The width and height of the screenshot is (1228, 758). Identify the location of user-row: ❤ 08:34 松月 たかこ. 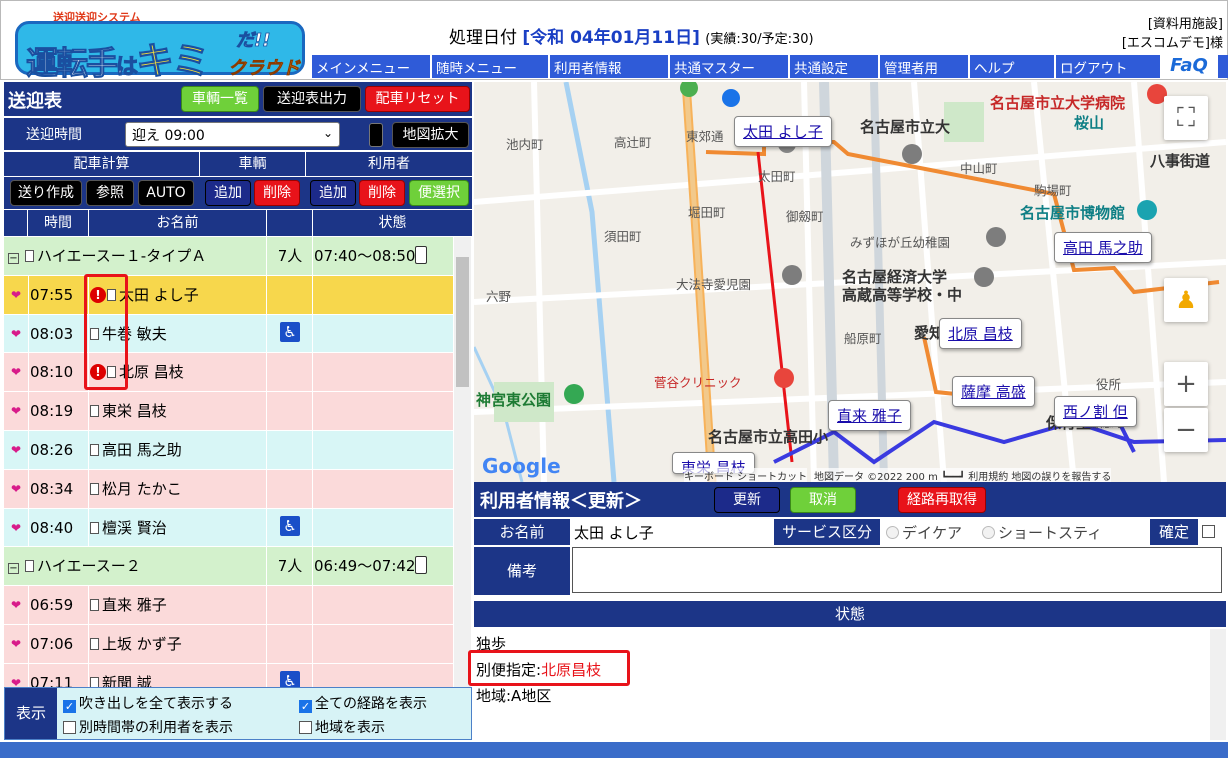
(228, 489).